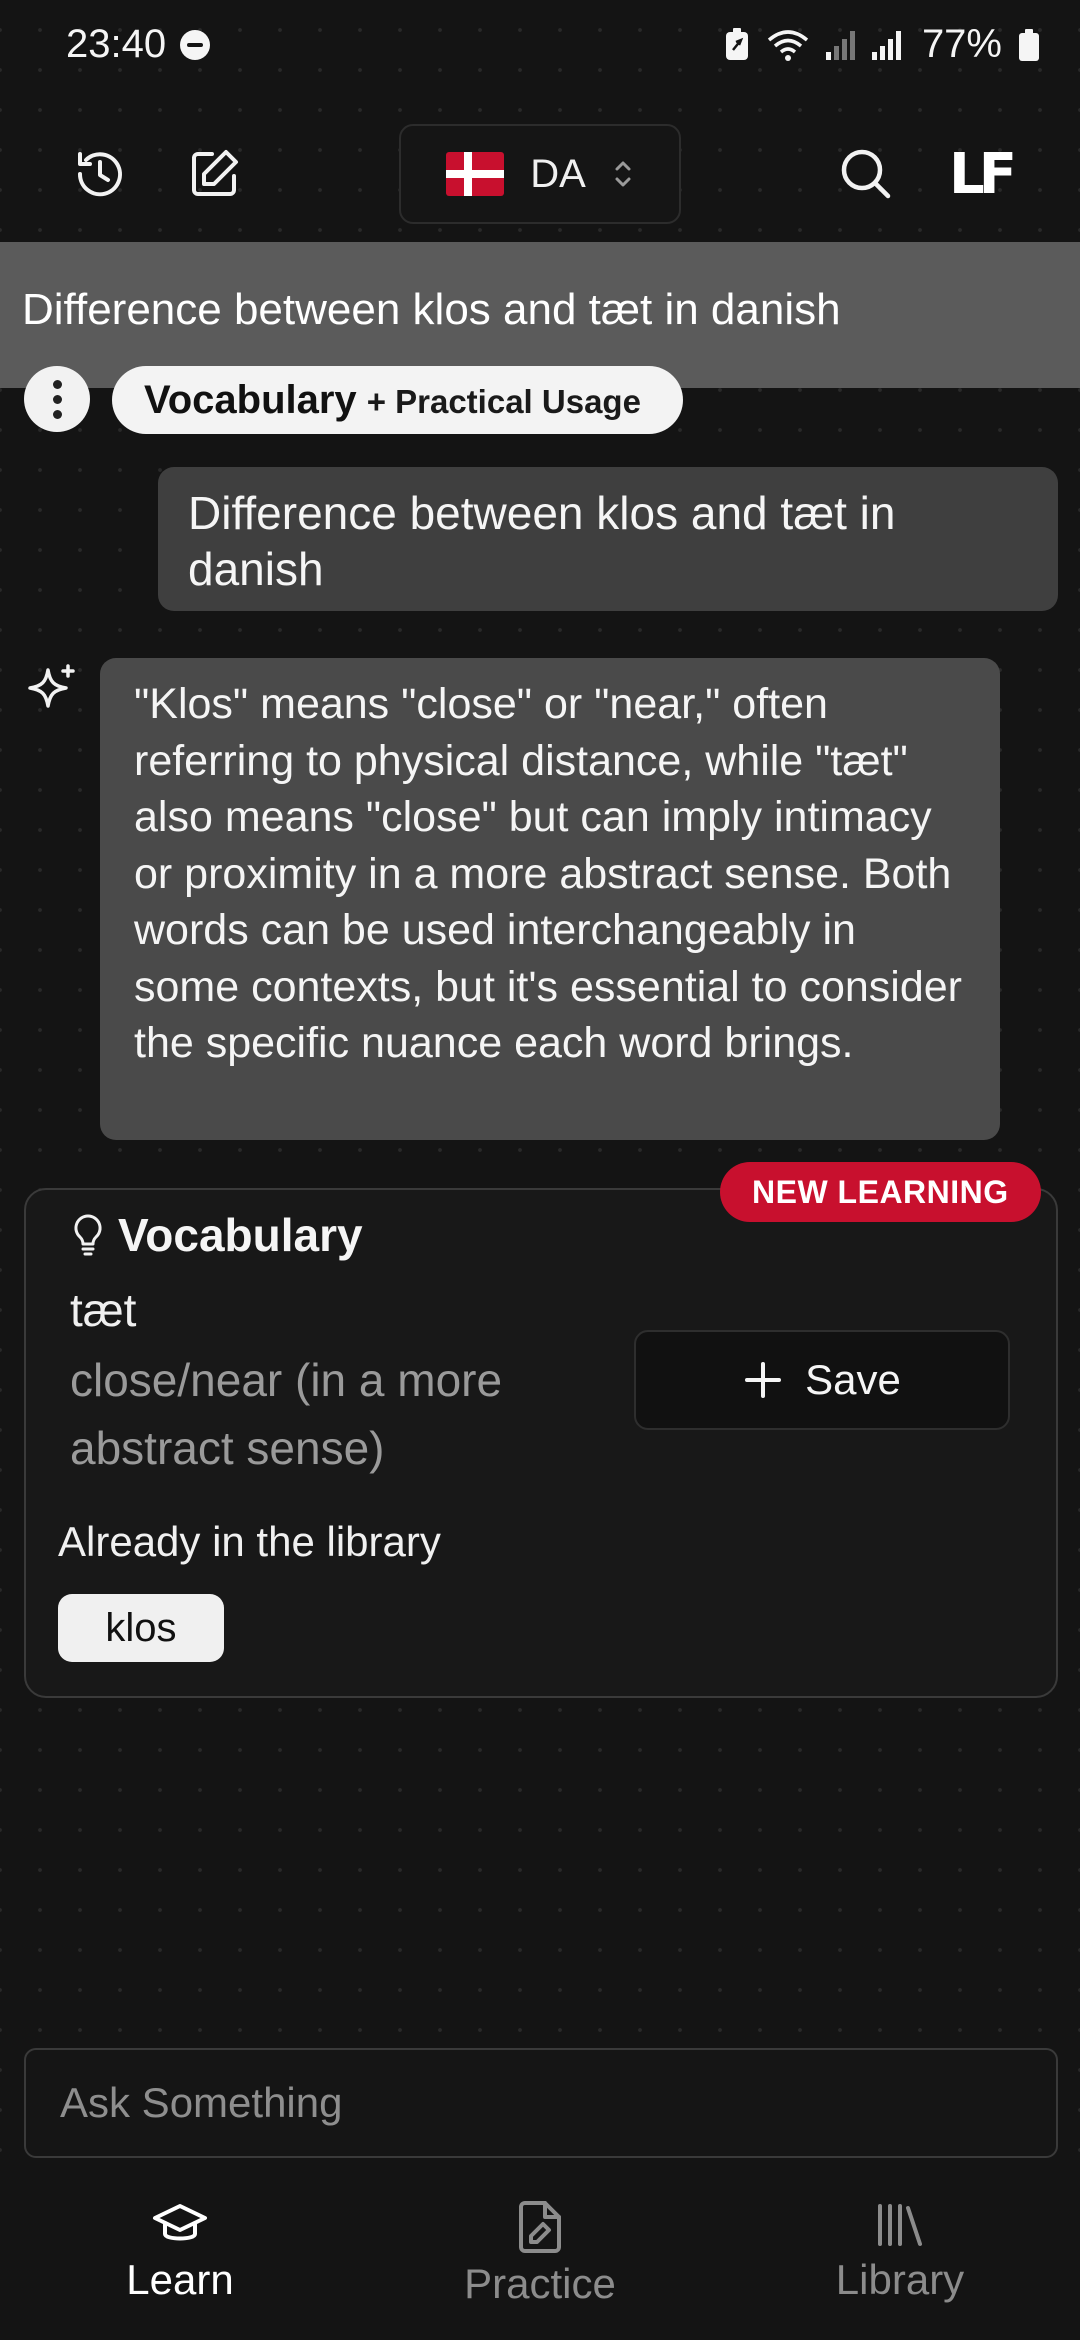 The image size is (1080, 2340). I want to click on status-time: 23:40, so click(138, 44).